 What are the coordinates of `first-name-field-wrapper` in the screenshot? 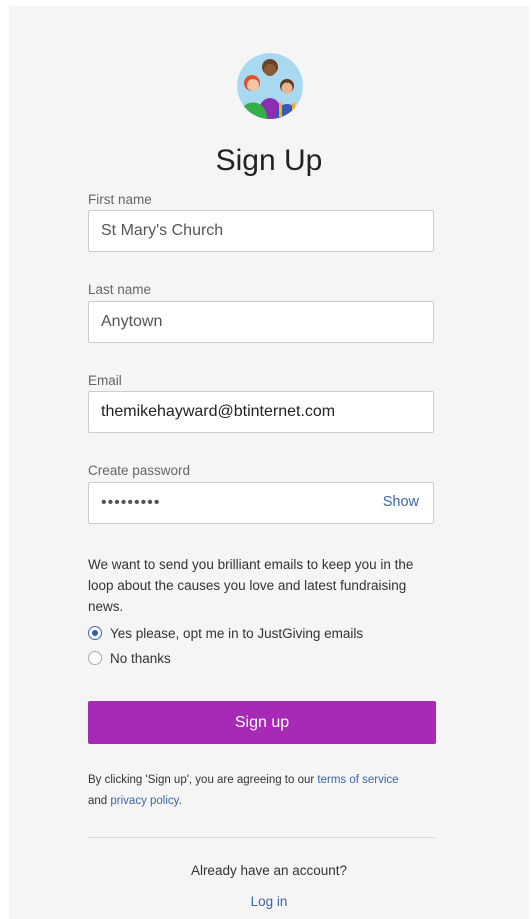 It's located at (261, 231).